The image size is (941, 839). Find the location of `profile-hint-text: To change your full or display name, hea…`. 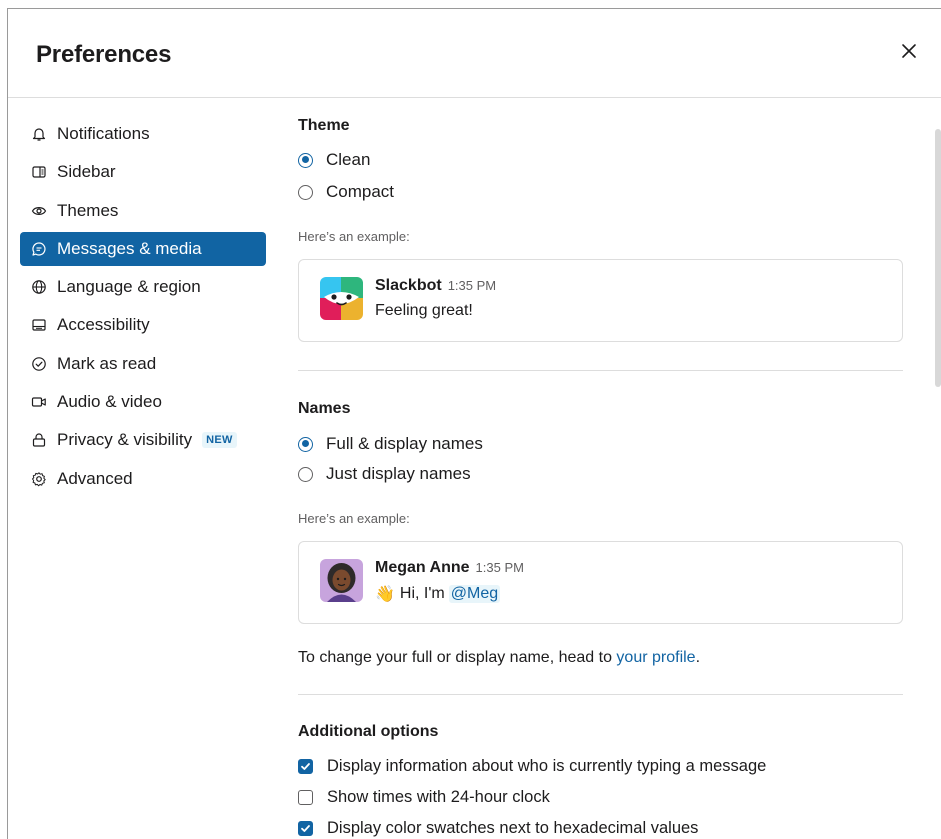

profile-hint-text: To change your full or display name, hea… is located at coordinates (455, 657).